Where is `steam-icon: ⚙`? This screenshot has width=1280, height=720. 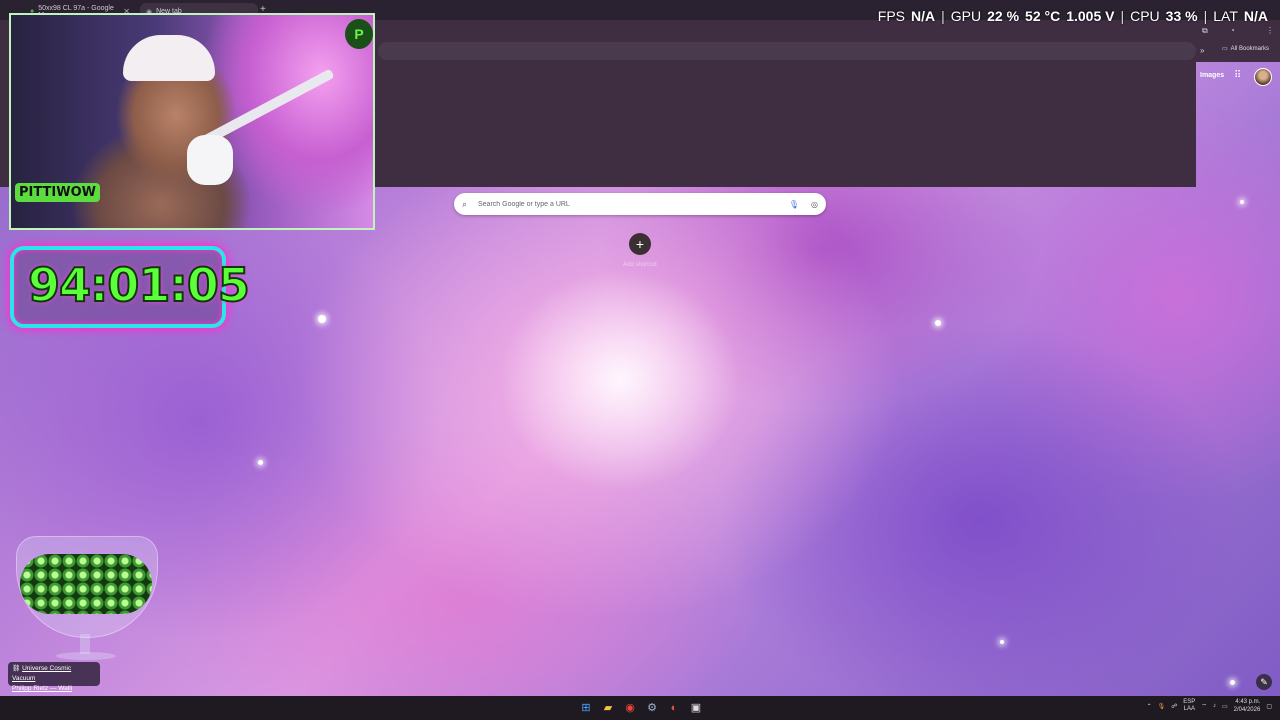
steam-icon: ⚙ is located at coordinates (652, 708).